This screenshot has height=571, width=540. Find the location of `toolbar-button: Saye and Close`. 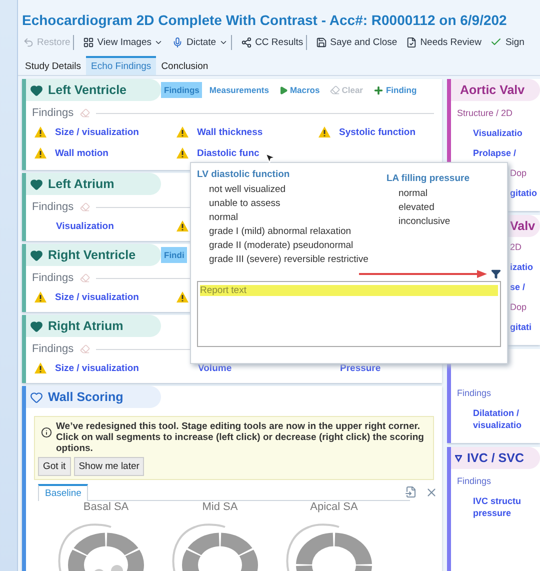

toolbar-button: Saye and Close is located at coordinates (357, 42).